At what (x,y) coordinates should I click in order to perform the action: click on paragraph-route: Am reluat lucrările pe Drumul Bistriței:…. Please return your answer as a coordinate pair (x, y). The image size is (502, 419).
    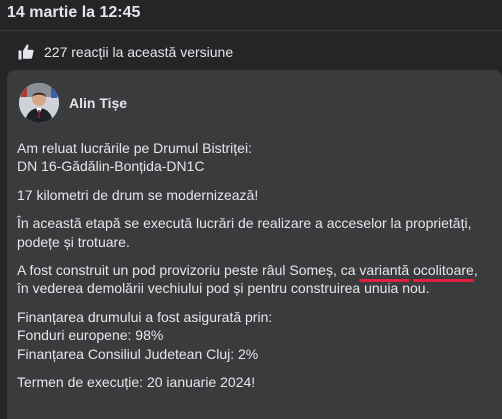
    Looking at the image, I should click on (254, 157).